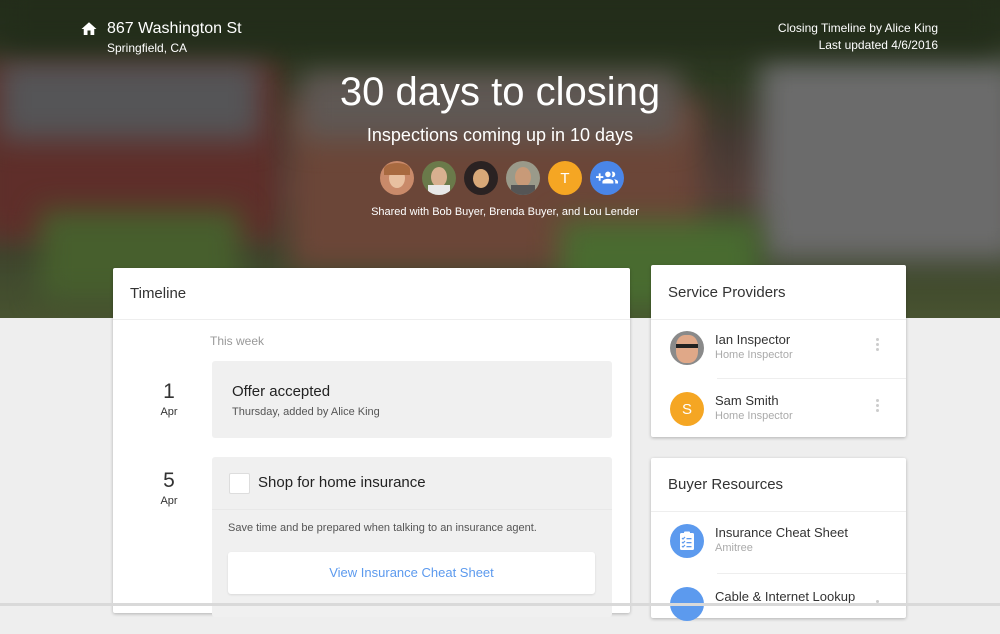 The width and height of the screenshot is (1000, 634). What do you see at coordinates (306, 412) in the screenshot?
I see `event-subtitle: Thursday, added by Alice King` at bounding box center [306, 412].